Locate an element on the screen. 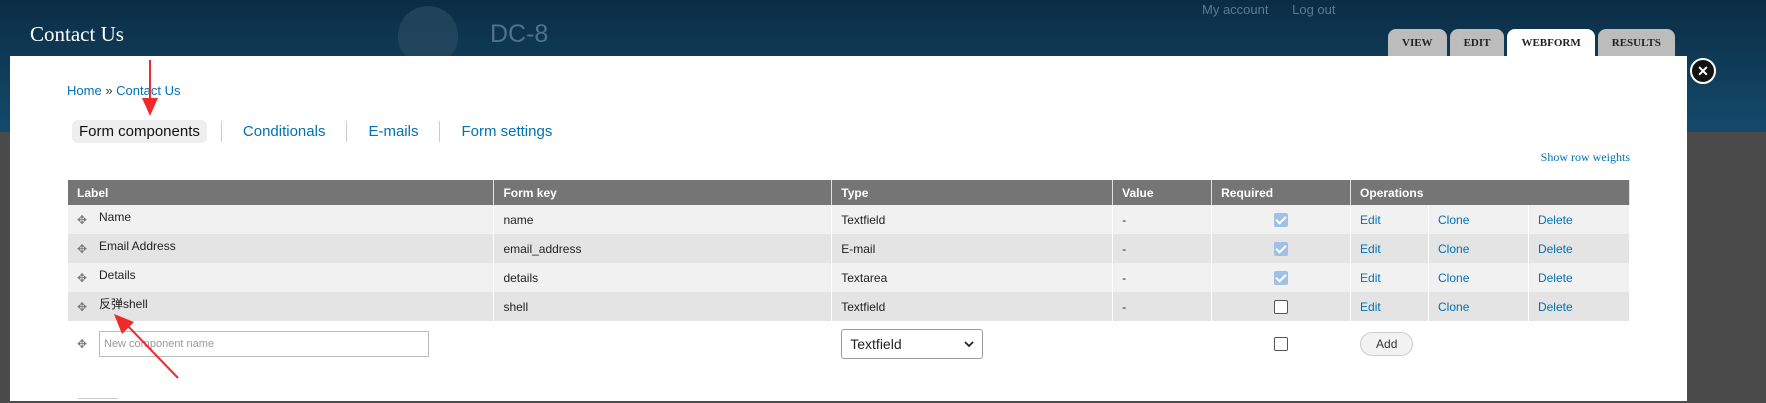 The image size is (1766, 403). breadcrumb-current: Contact Us is located at coordinates (148, 90).